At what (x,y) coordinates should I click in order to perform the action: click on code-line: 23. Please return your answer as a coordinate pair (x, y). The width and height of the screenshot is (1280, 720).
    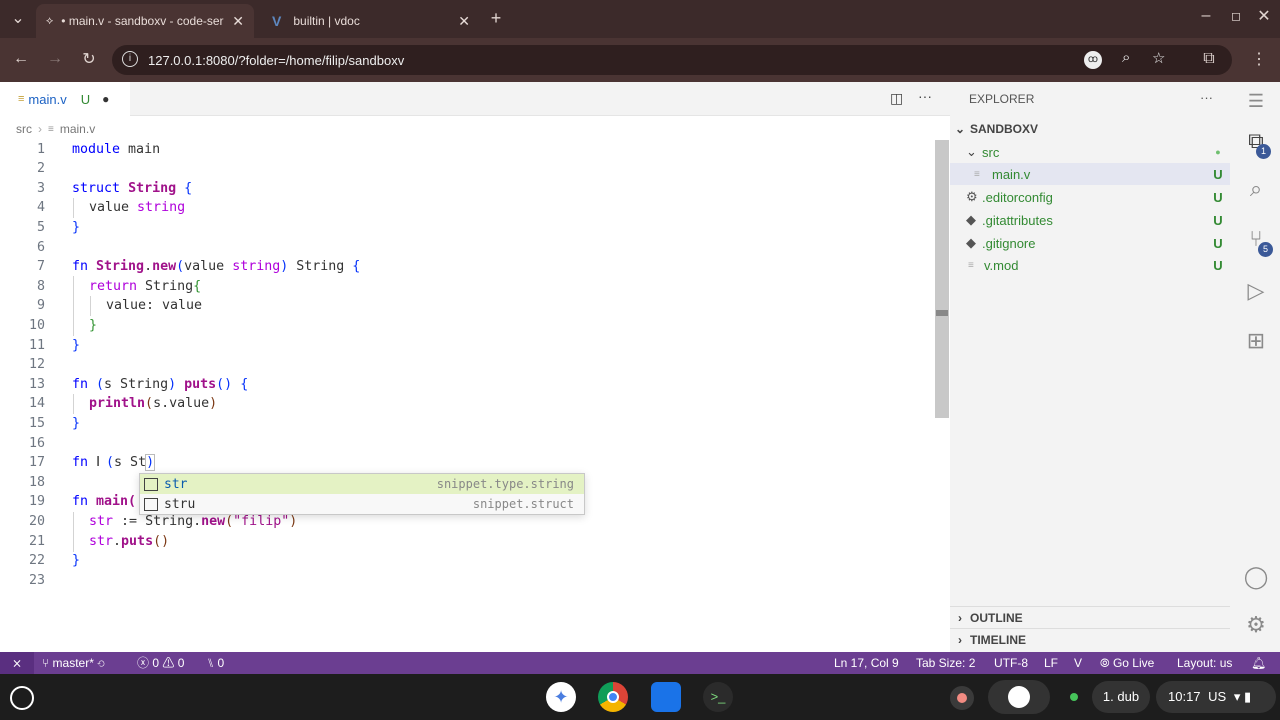
    Looking at the image, I should click on (467, 581).